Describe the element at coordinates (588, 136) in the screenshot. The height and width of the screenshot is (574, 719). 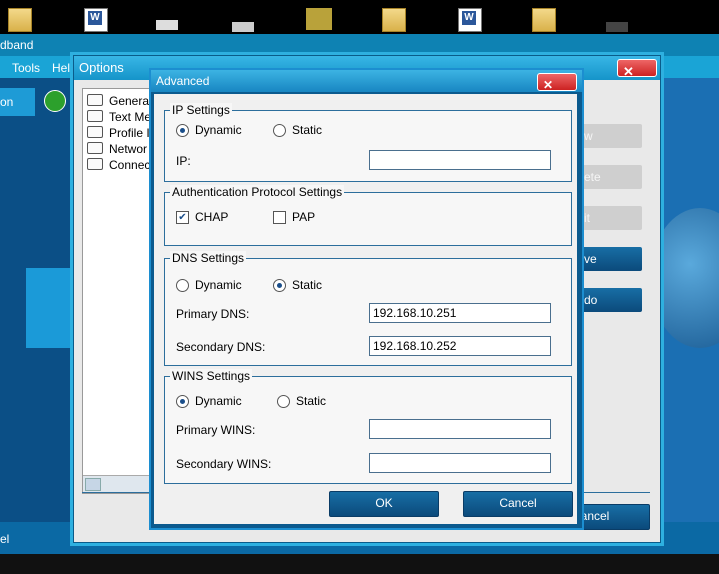
I see `button-label: w` at that location.